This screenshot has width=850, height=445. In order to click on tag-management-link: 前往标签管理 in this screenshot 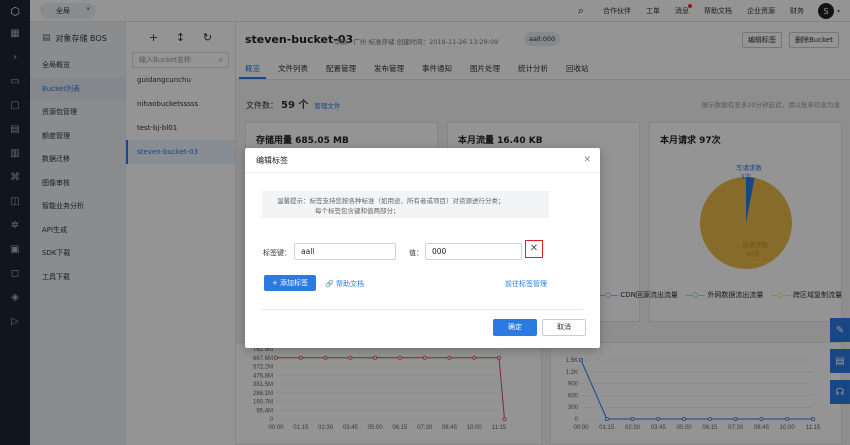, I will do `click(526, 284)`.